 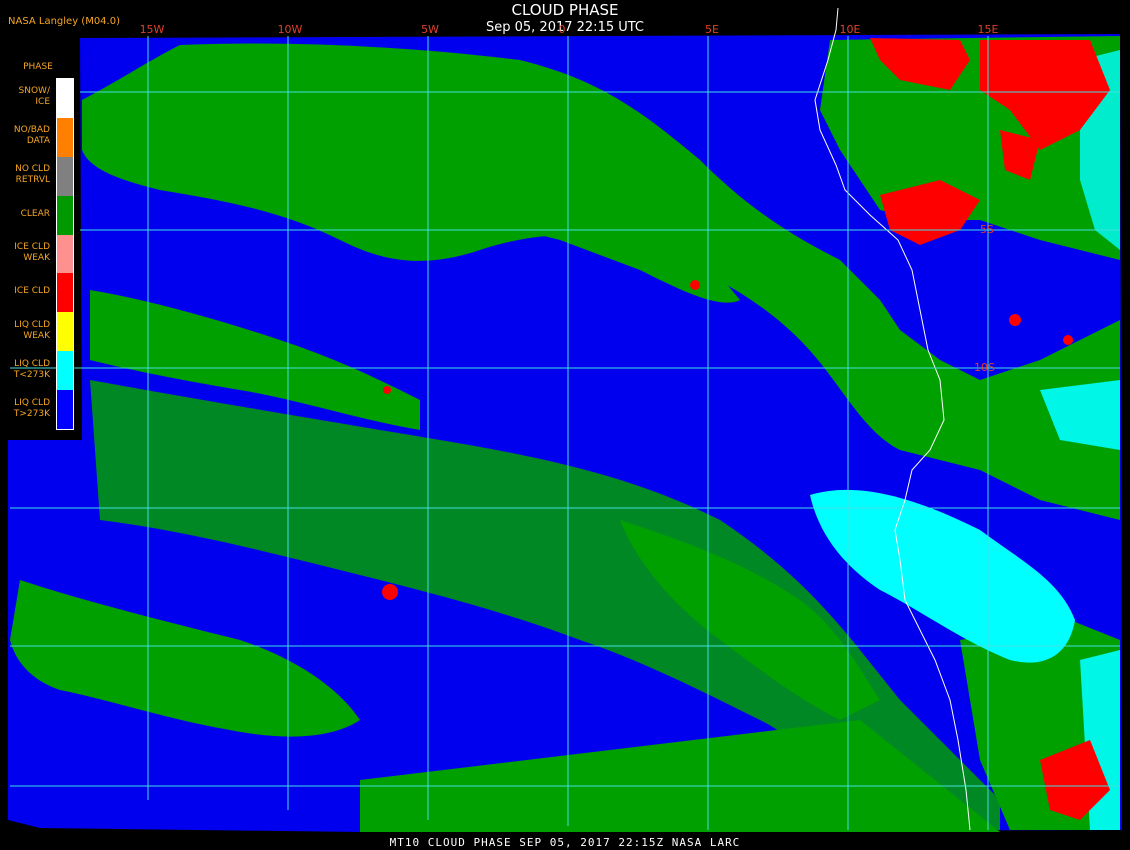 I want to click on lat-label-10s: 10S, so click(x=984, y=367).